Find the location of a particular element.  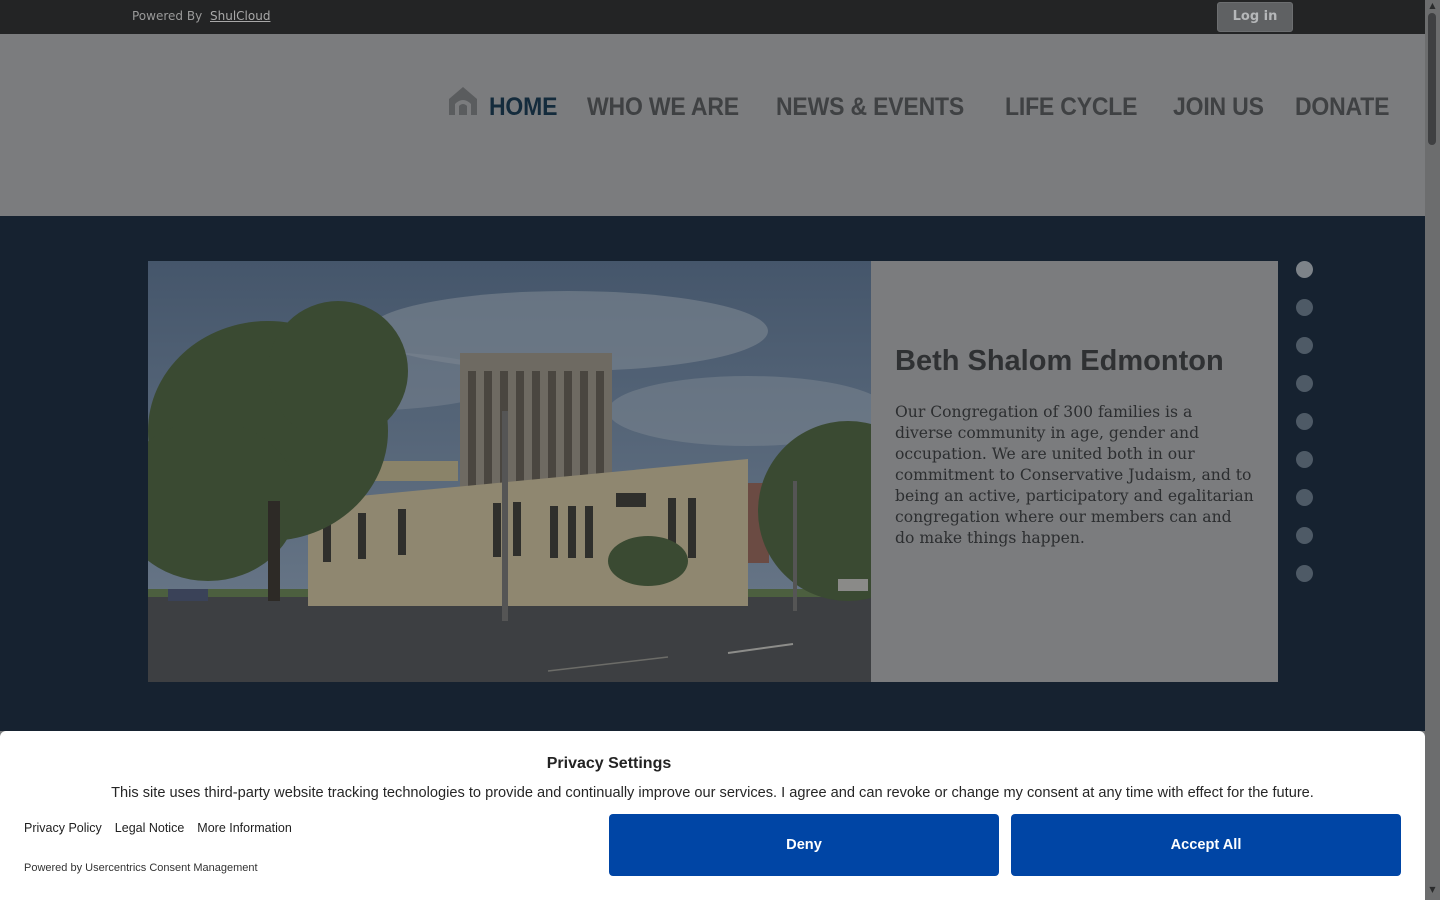

more-information-link: More Information is located at coordinates (244, 828).